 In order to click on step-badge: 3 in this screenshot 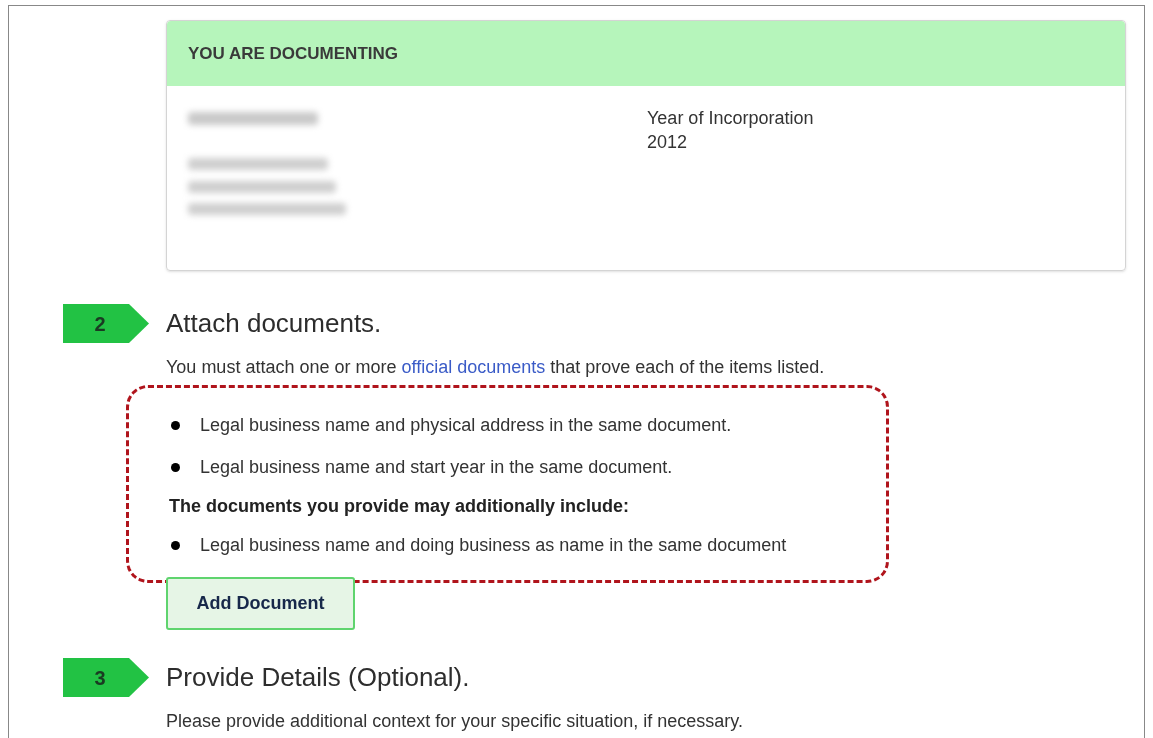, I will do `click(106, 677)`.